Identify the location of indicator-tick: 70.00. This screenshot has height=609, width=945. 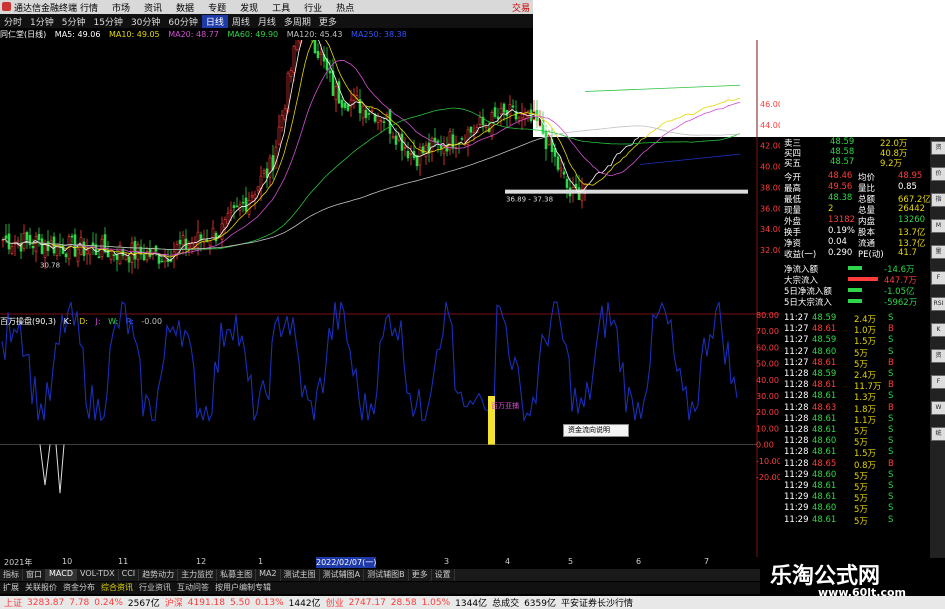
(767, 331).